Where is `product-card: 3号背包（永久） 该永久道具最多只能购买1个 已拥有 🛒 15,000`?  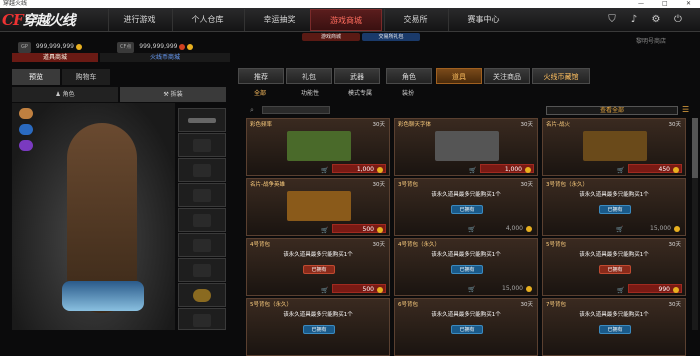
product-card: 3号背包（永久） 该永久道具最多只能购买1个 已拥有 🛒 15,000 is located at coordinates (614, 207).